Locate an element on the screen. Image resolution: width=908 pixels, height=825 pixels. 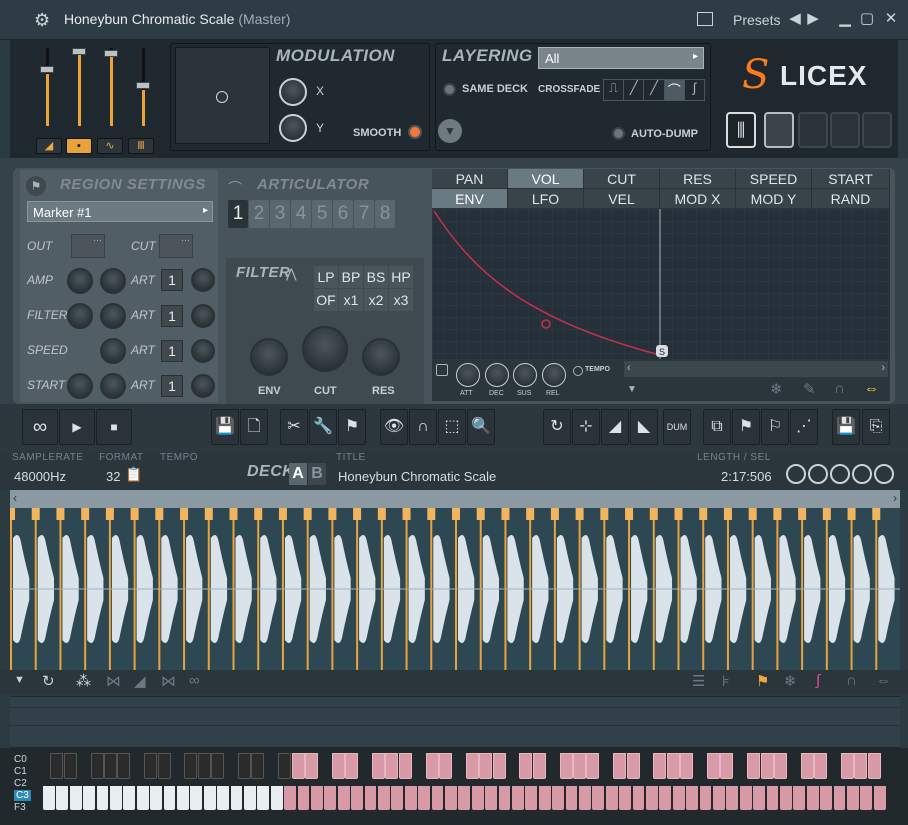
crossfade-scurve-icon: ∫ is located at coordinates (694, 90).